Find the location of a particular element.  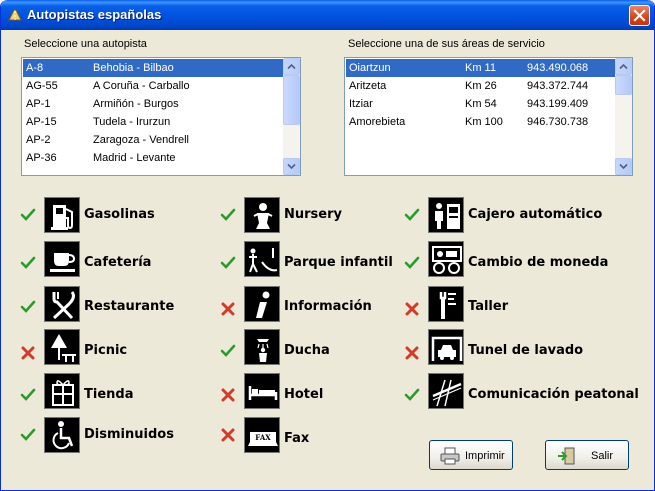

baby-icon is located at coordinates (262, 215).